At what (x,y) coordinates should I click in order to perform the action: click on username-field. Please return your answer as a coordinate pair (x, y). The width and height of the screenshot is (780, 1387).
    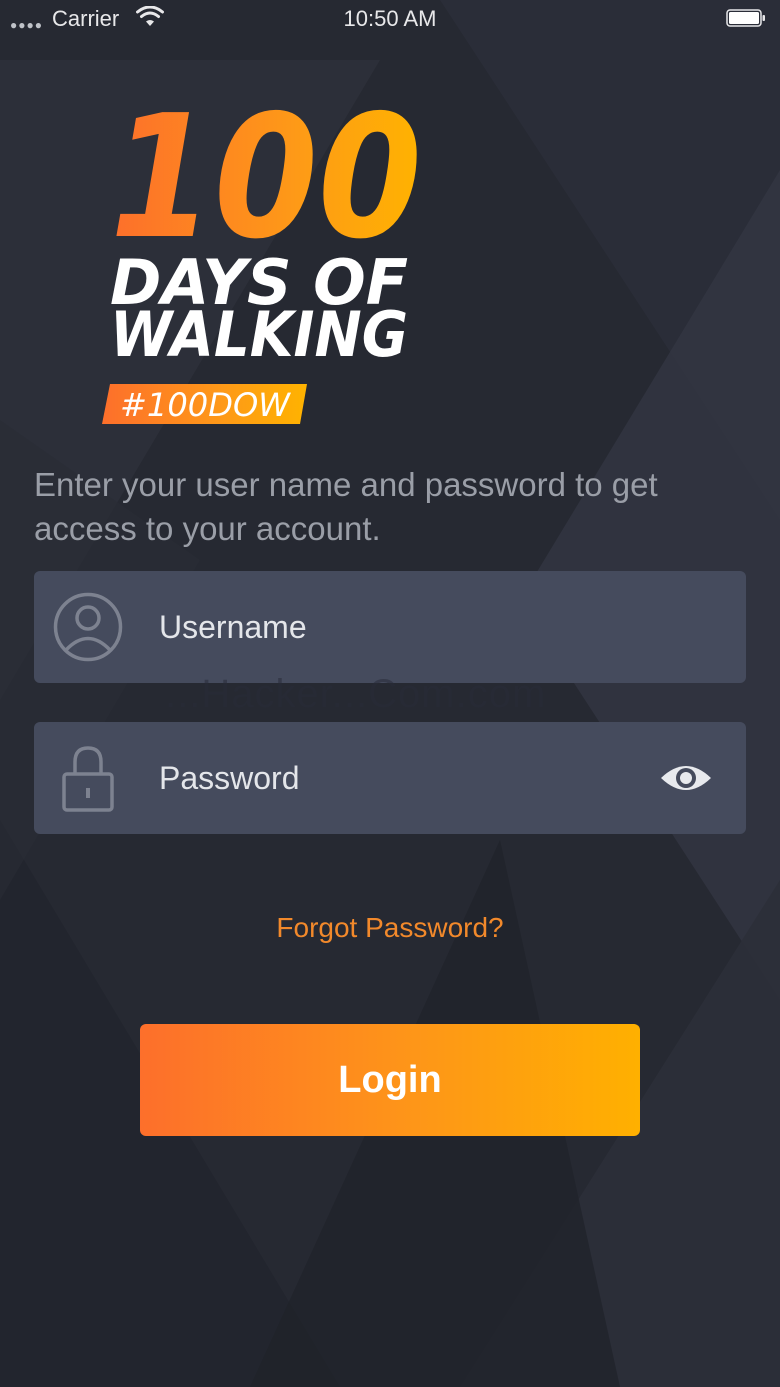
    Looking at the image, I should click on (390, 627).